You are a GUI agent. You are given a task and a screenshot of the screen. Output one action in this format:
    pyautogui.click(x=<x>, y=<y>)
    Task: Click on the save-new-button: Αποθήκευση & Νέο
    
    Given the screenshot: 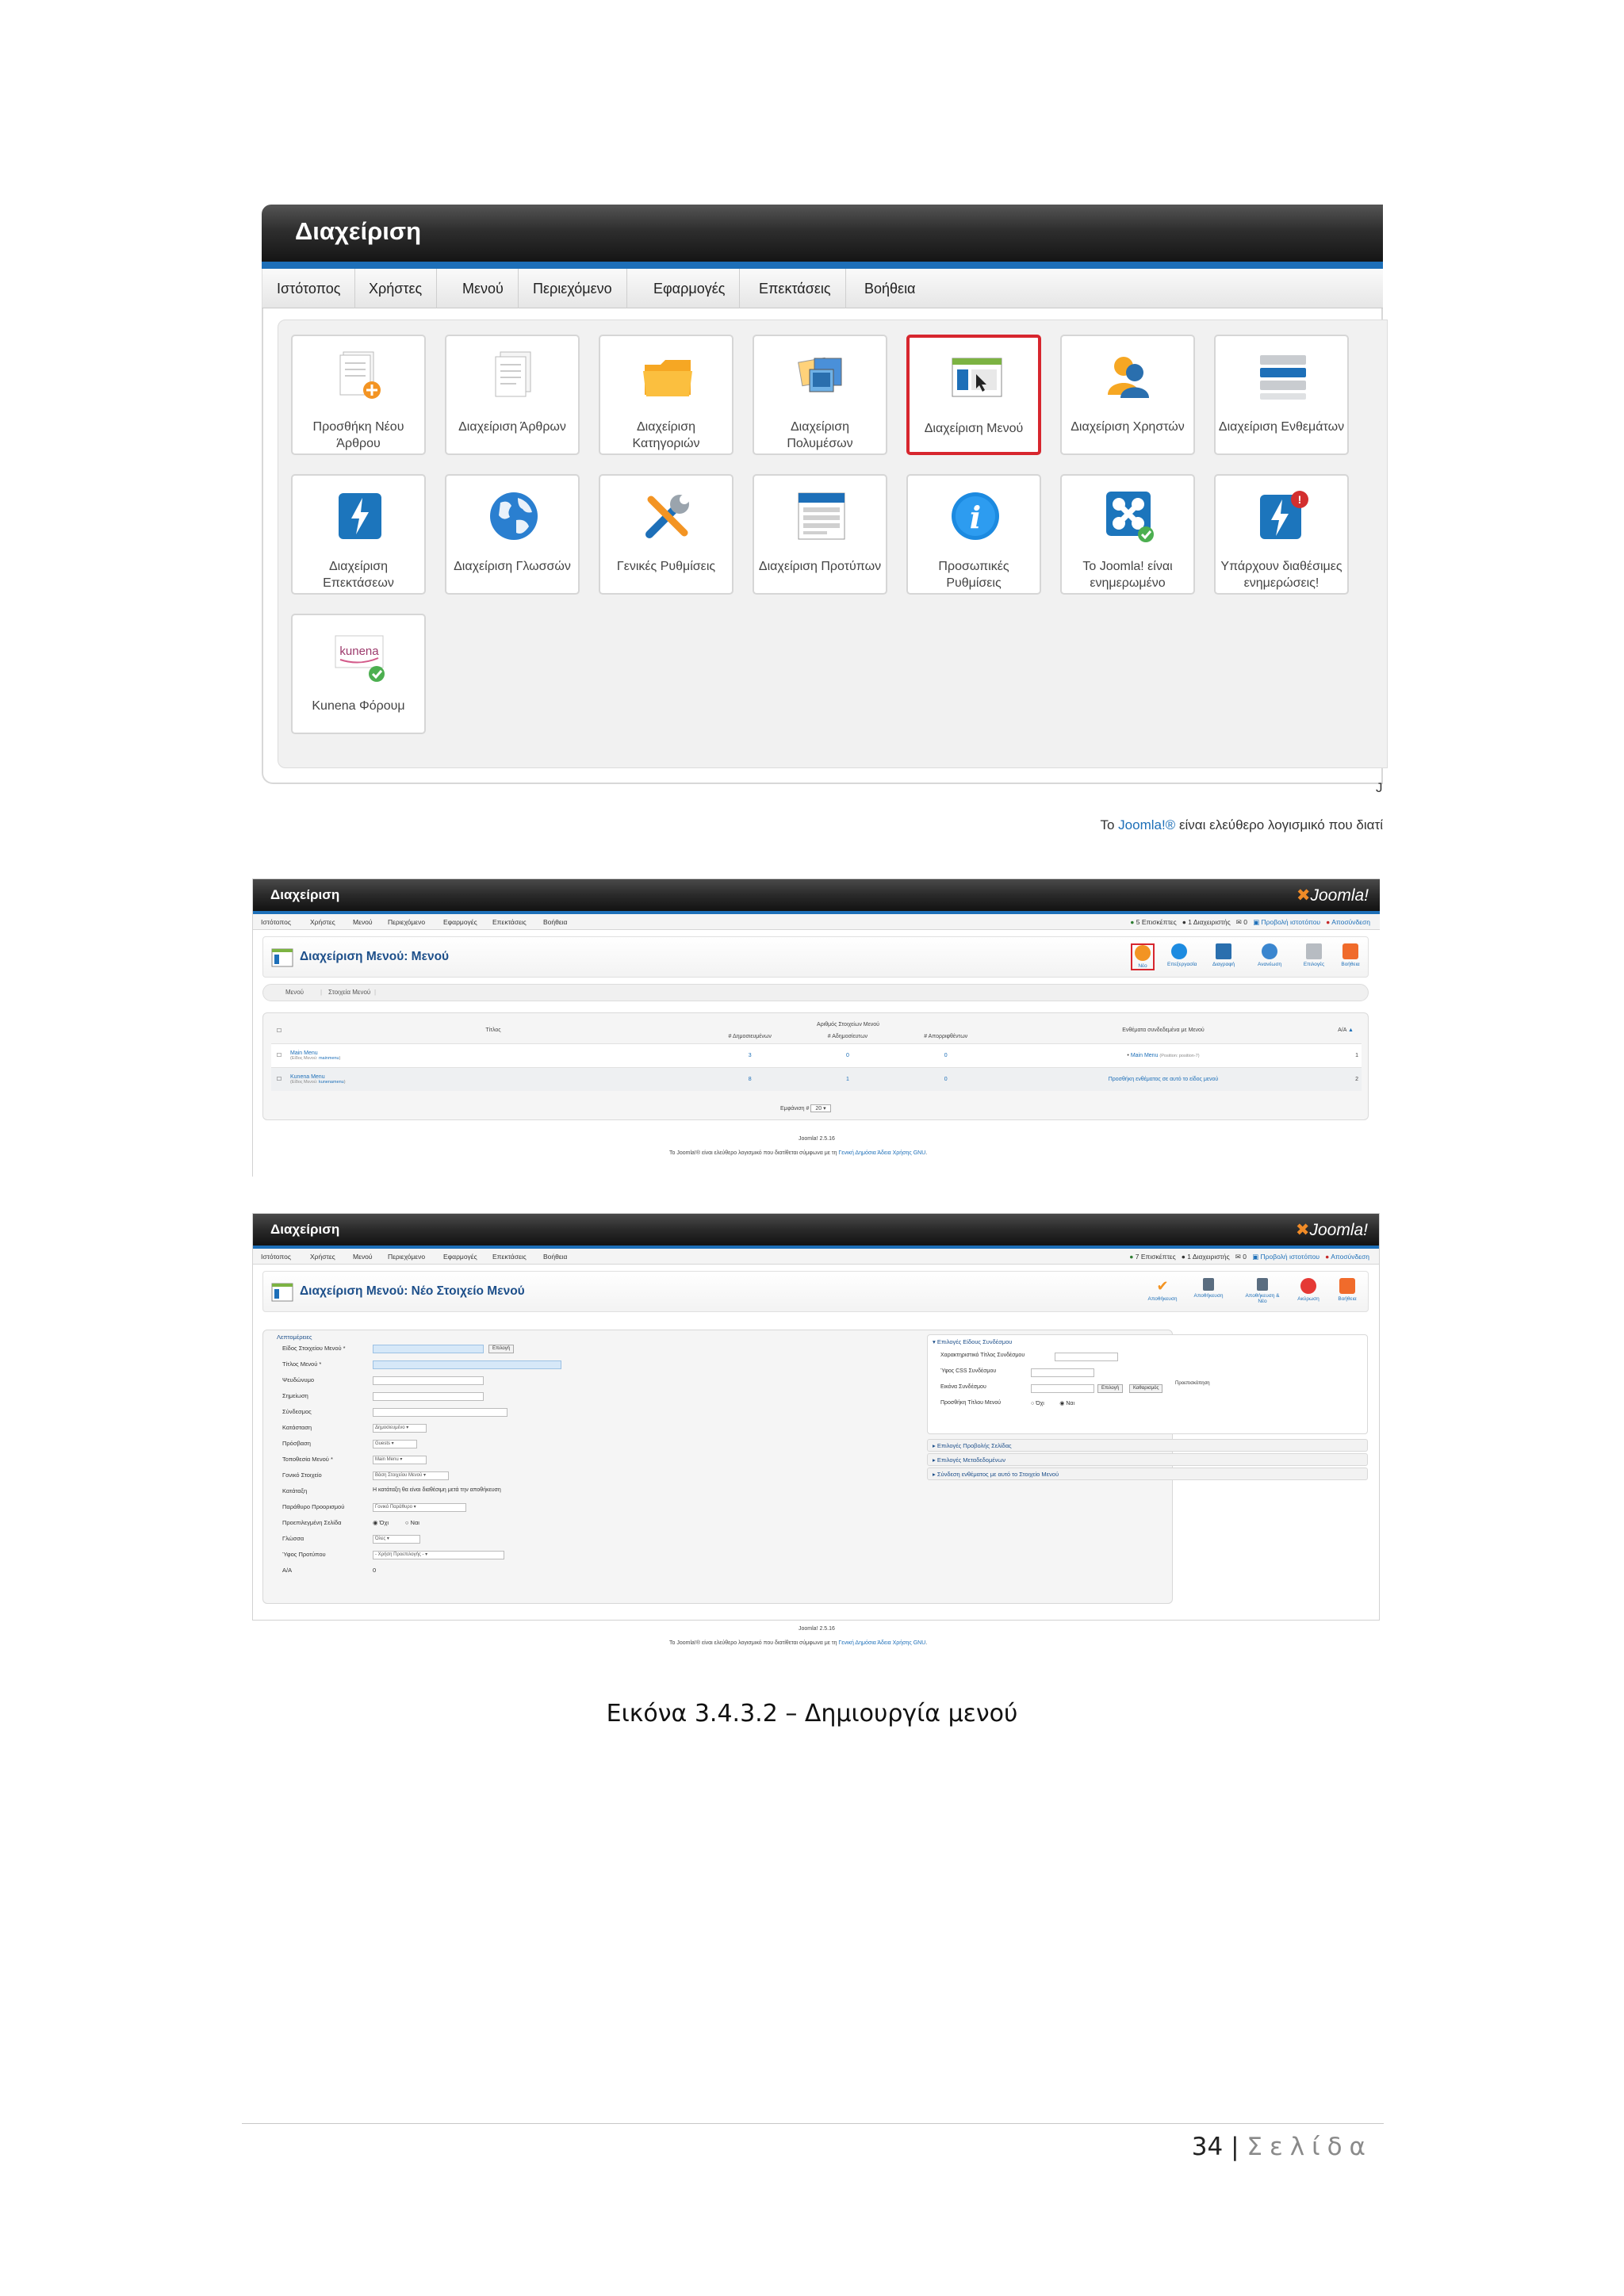 What is the action you would take?
    pyautogui.click(x=1262, y=1291)
    